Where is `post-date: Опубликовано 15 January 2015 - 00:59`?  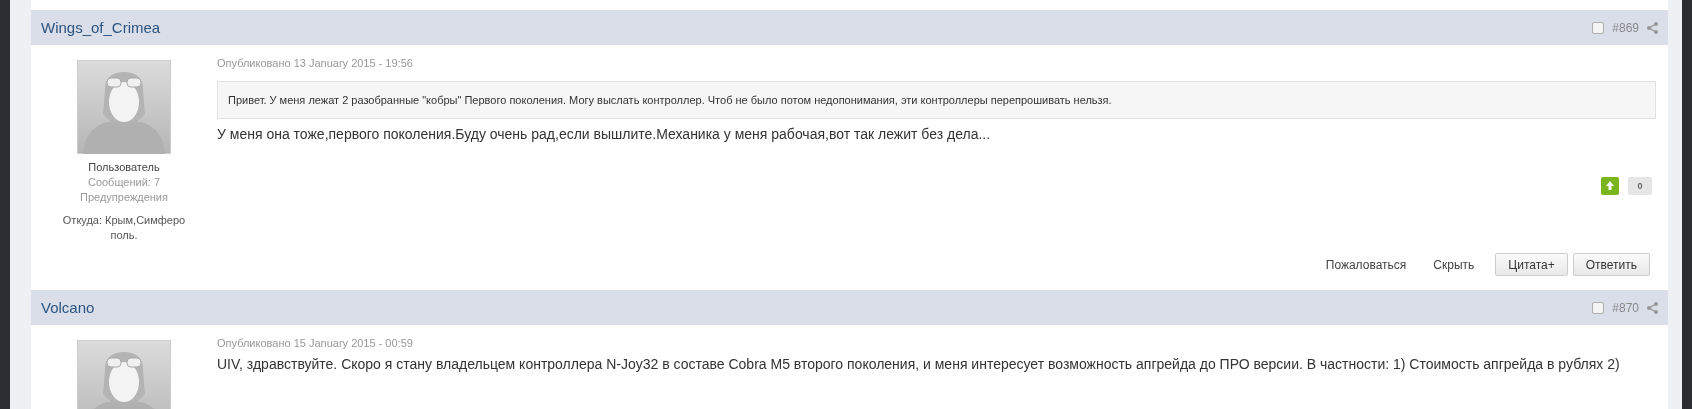 post-date: Опубликовано 15 January 2015 - 00:59 is located at coordinates (315, 343).